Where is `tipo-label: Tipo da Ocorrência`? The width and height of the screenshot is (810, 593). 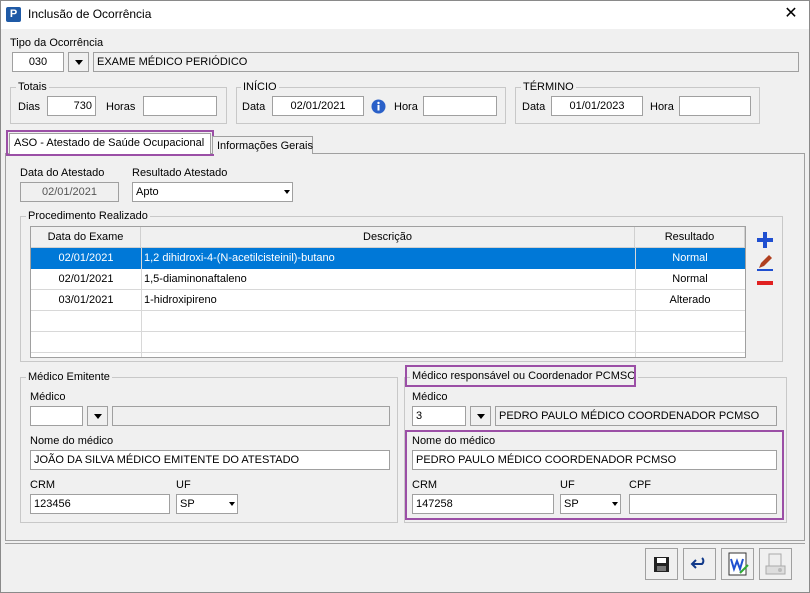
tipo-label: Tipo da Ocorrência is located at coordinates (57, 43).